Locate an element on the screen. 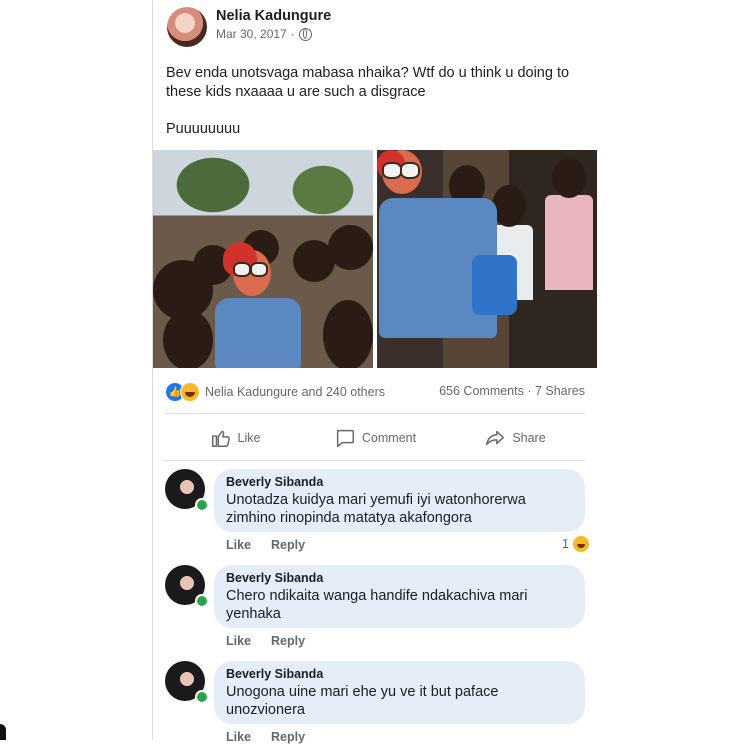  post-photo-right is located at coordinates (487, 259).